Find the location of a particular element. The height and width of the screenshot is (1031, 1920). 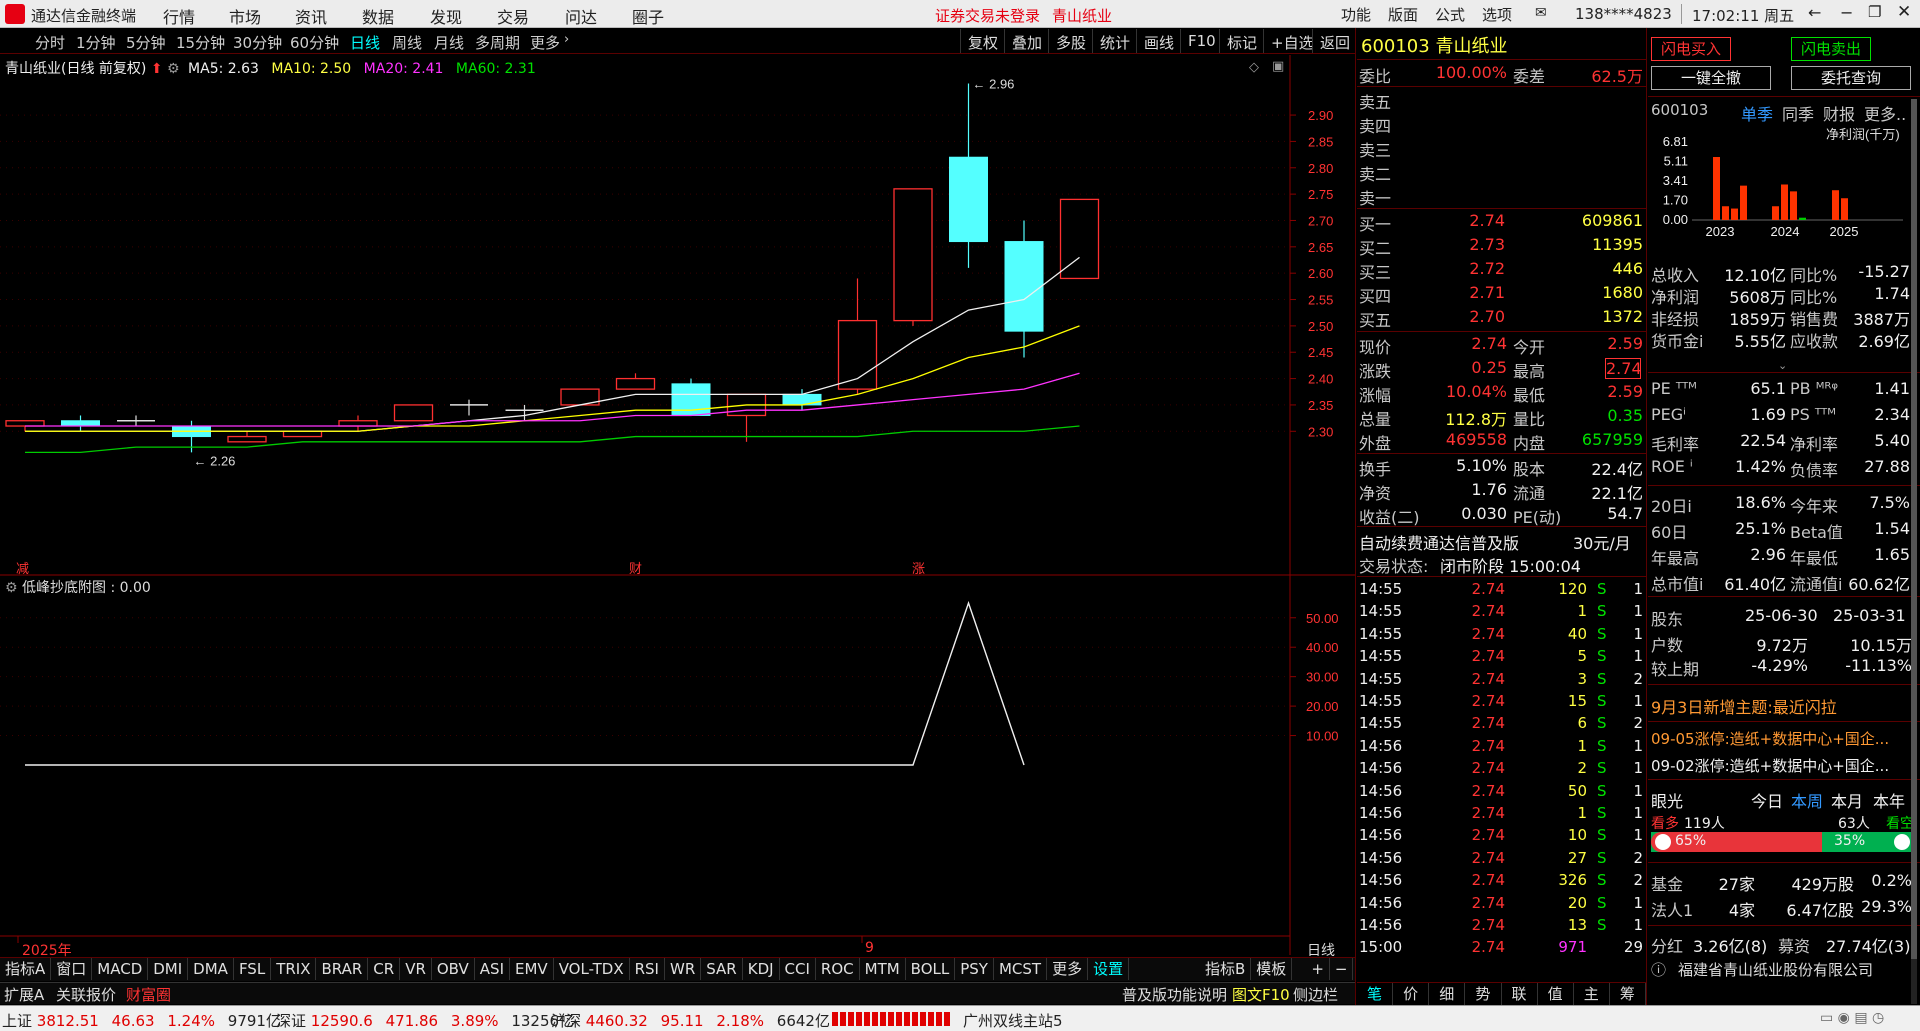

indicator-tab: PSY is located at coordinates (974, 969).